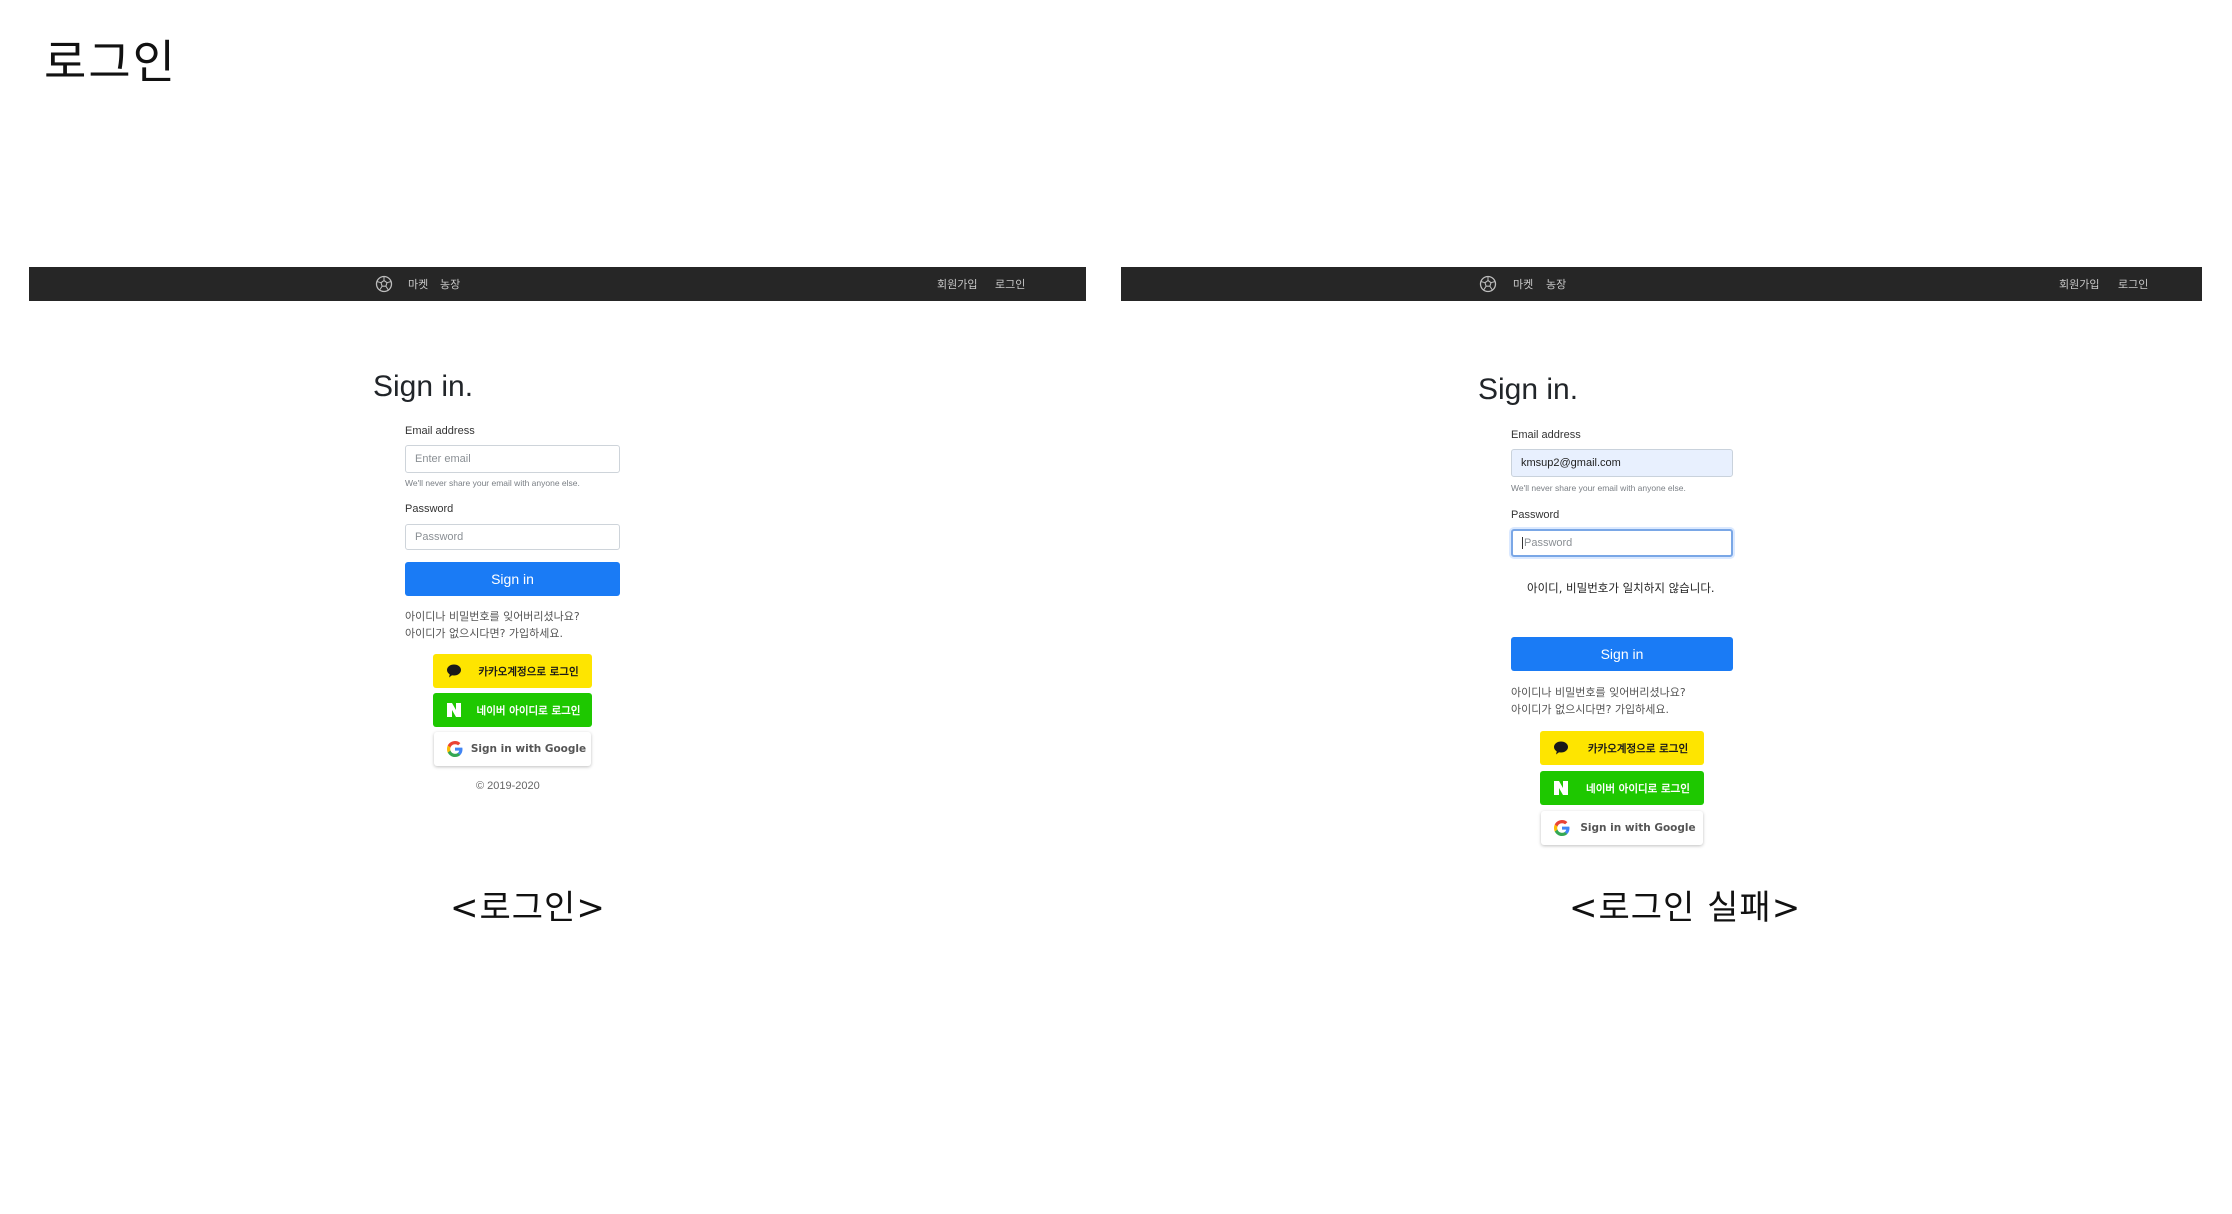 This screenshot has height=1214, width=2232. I want to click on login-error-message: 아이디, 비밀번호가 일치하지 않습니다., so click(1621, 588).